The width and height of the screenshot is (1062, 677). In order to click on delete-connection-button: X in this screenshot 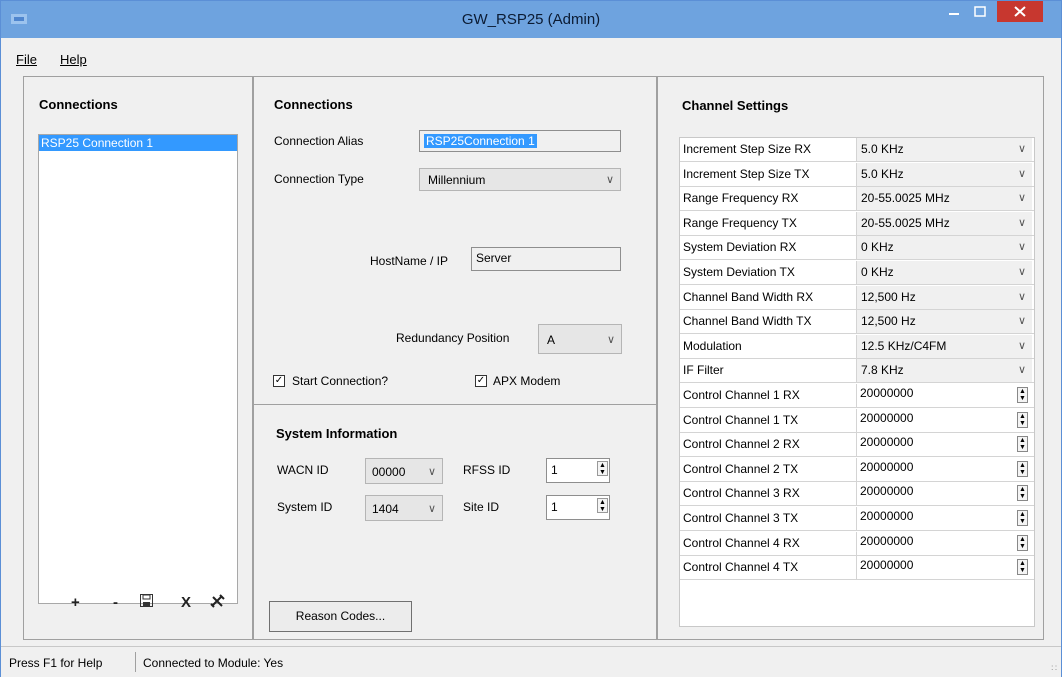, I will do `click(186, 602)`.